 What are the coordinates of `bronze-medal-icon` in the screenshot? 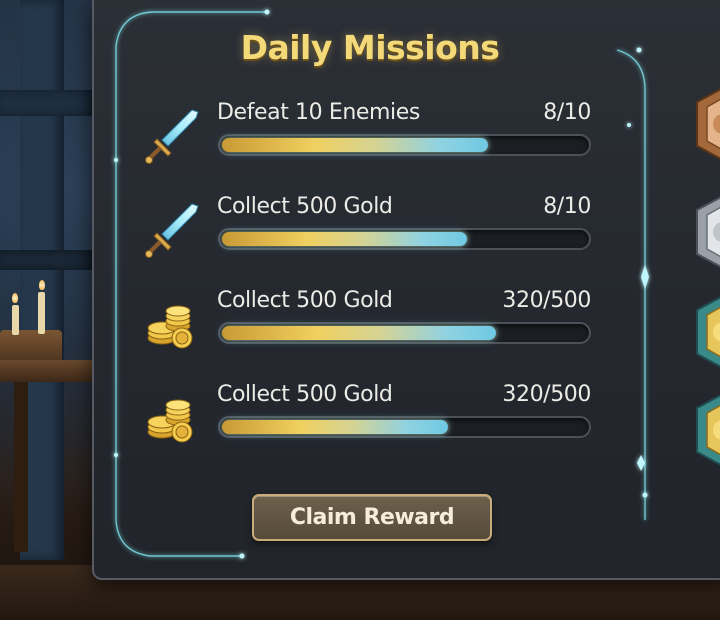 It's located at (706, 124).